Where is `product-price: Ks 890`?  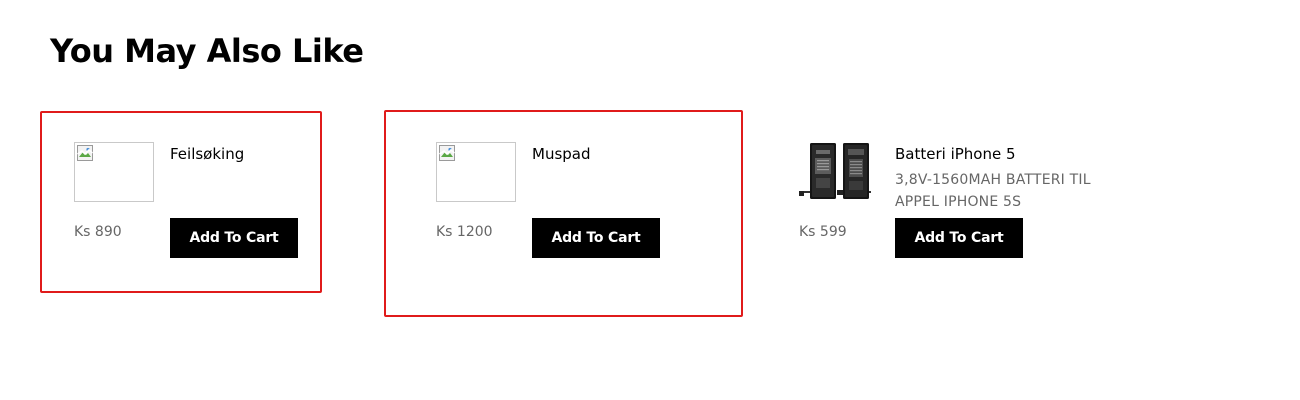
product-price: Ks 890 is located at coordinates (98, 232).